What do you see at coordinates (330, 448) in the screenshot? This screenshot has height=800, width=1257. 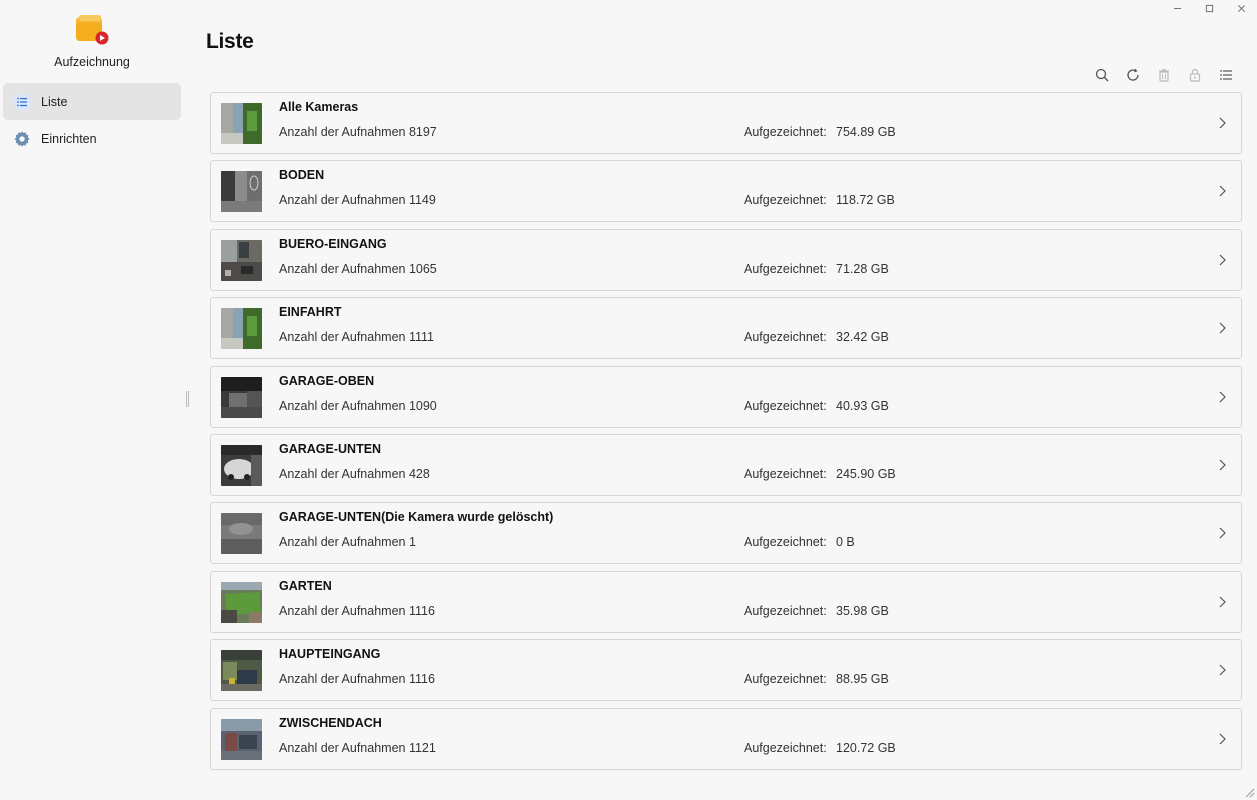 I see `camera-name: GARAGE-UNTEN` at bounding box center [330, 448].